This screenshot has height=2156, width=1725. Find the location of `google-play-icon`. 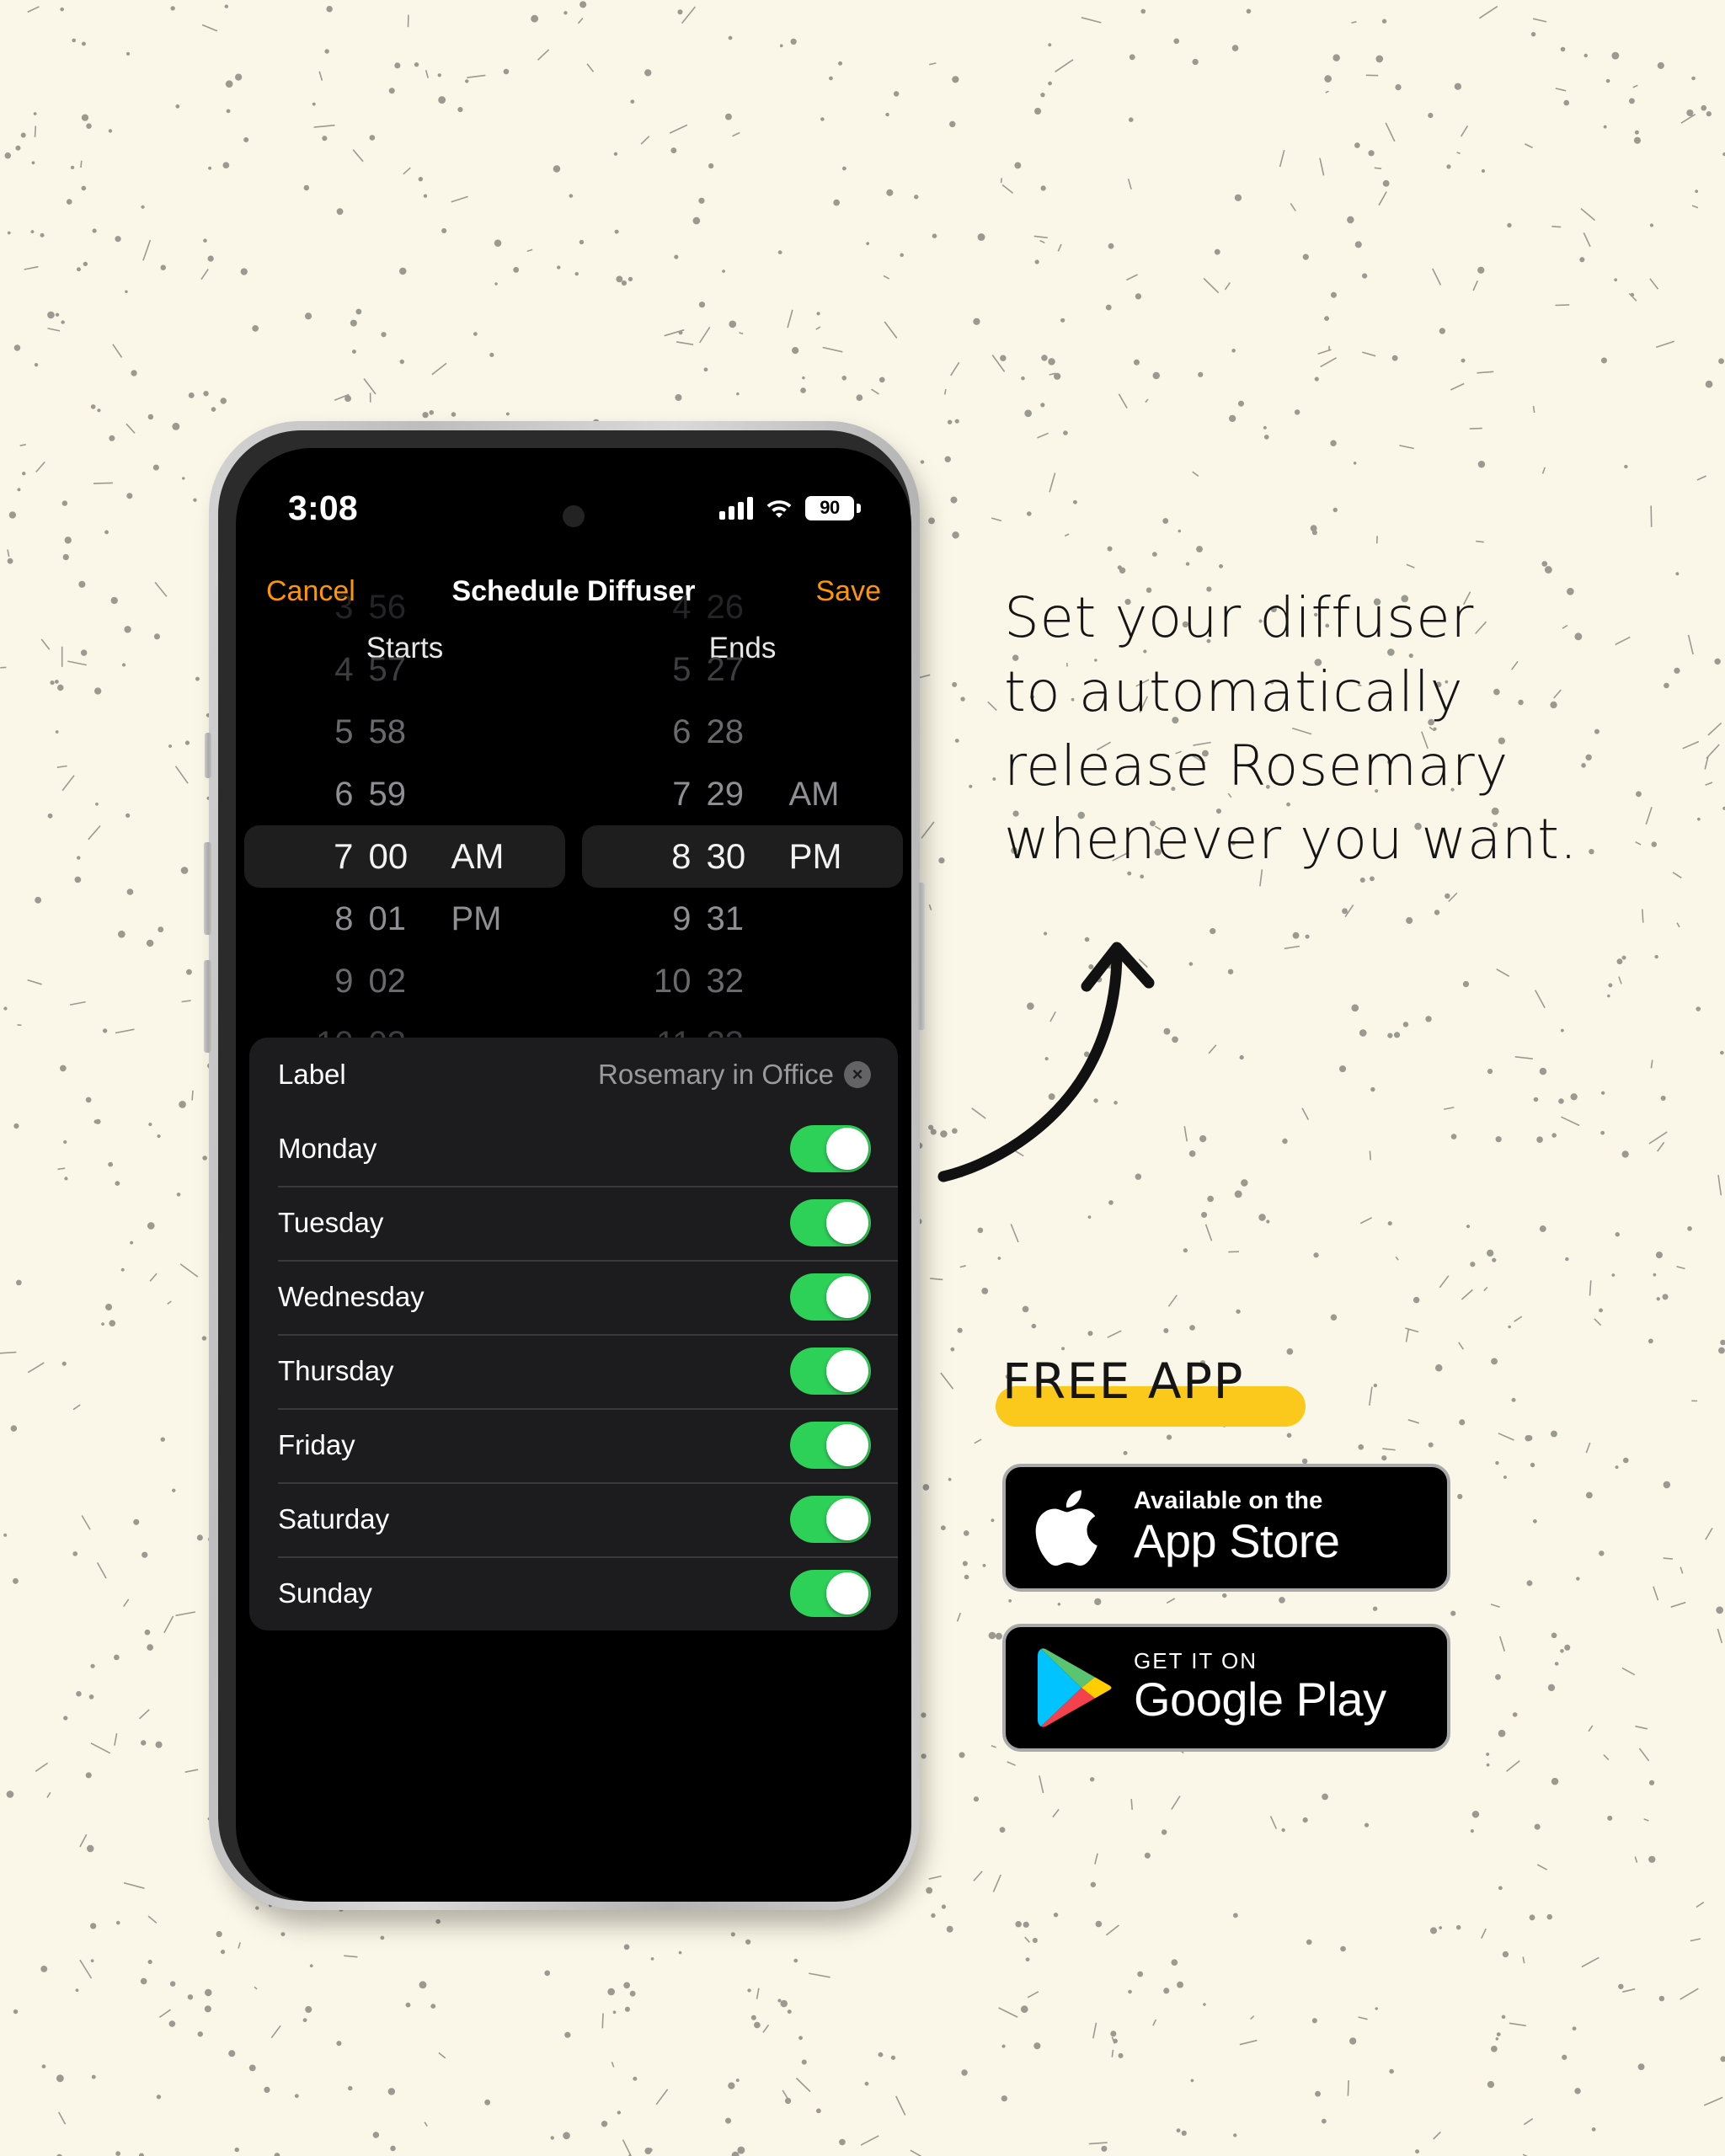

google-play-icon is located at coordinates (1075, 1687).